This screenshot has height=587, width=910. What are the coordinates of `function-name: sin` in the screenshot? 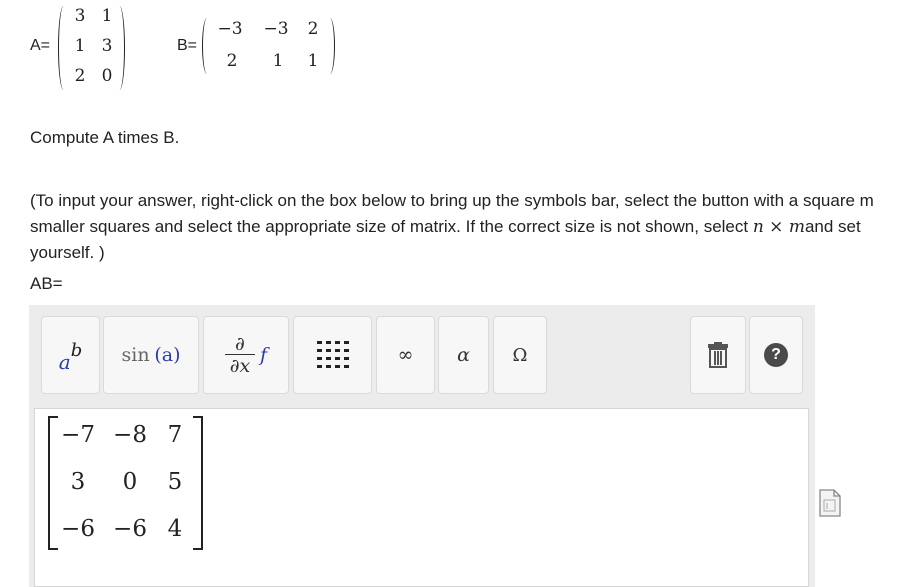 It's located at (135, 355).